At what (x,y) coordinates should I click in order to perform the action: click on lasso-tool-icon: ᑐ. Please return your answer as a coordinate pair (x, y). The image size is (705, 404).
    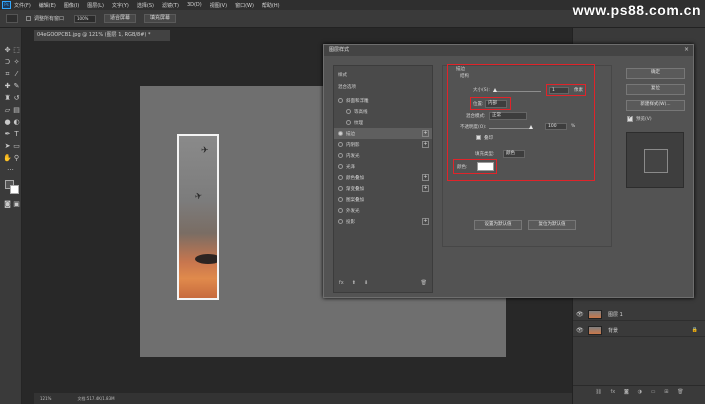
    Looking at the image, I should click on (7, 62).